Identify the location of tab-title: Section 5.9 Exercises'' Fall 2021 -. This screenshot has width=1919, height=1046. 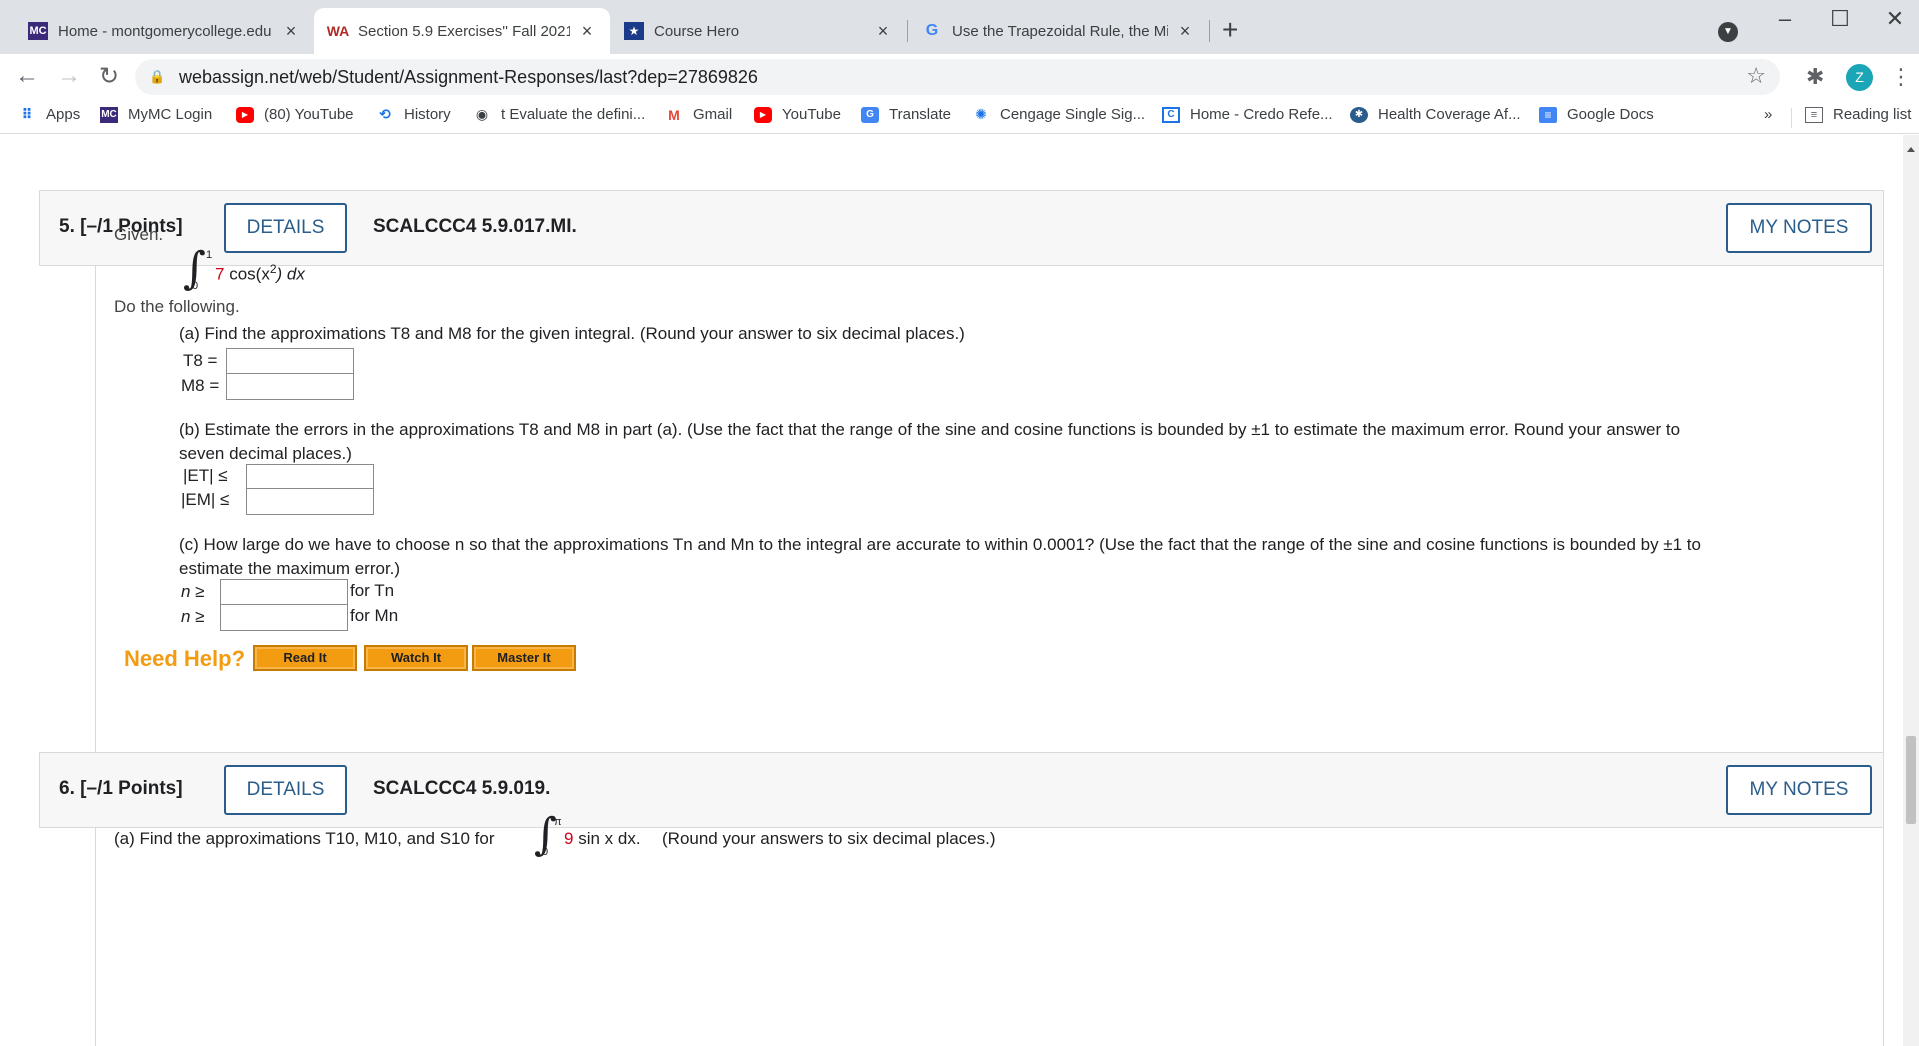
(464, 31).